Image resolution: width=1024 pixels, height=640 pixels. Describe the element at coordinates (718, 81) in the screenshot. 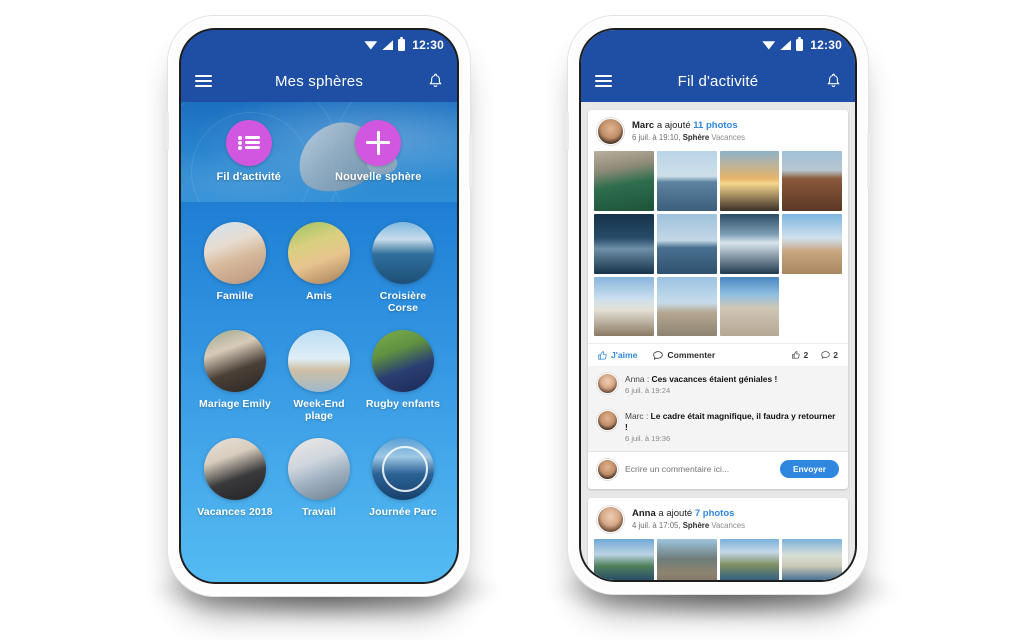

I see `app-bar-right: Fil d'activité` at that location.